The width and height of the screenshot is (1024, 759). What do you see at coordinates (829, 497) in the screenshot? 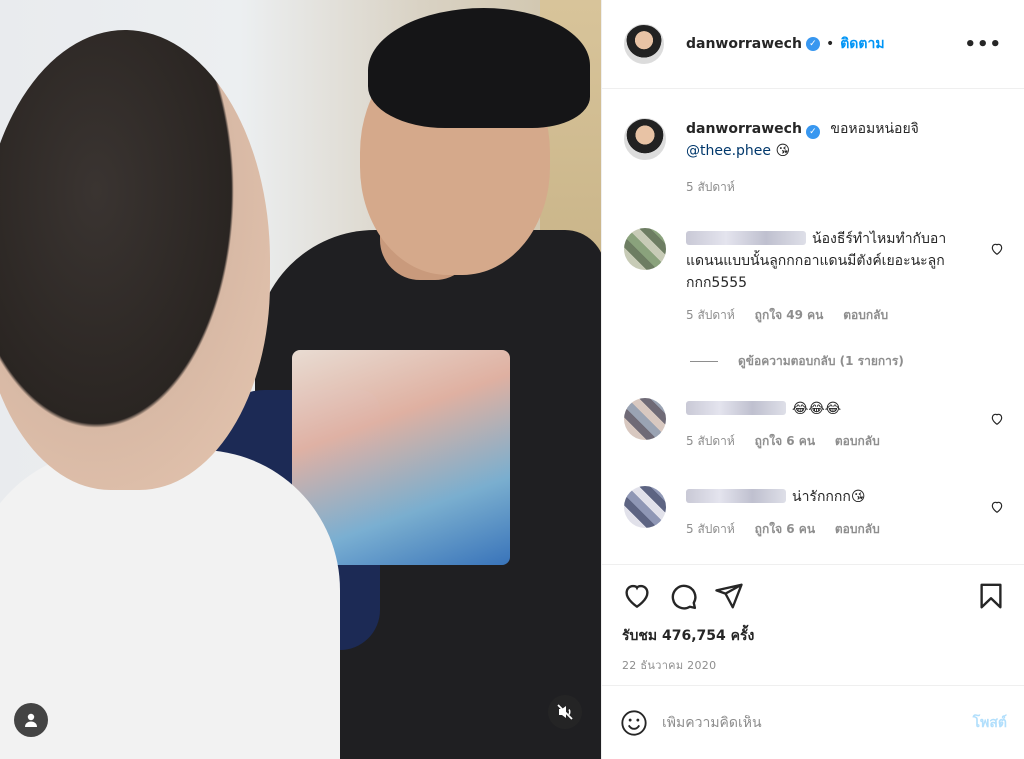
I see `comment-text: น่ารักกกก😘` at bounding box center [829, 497].